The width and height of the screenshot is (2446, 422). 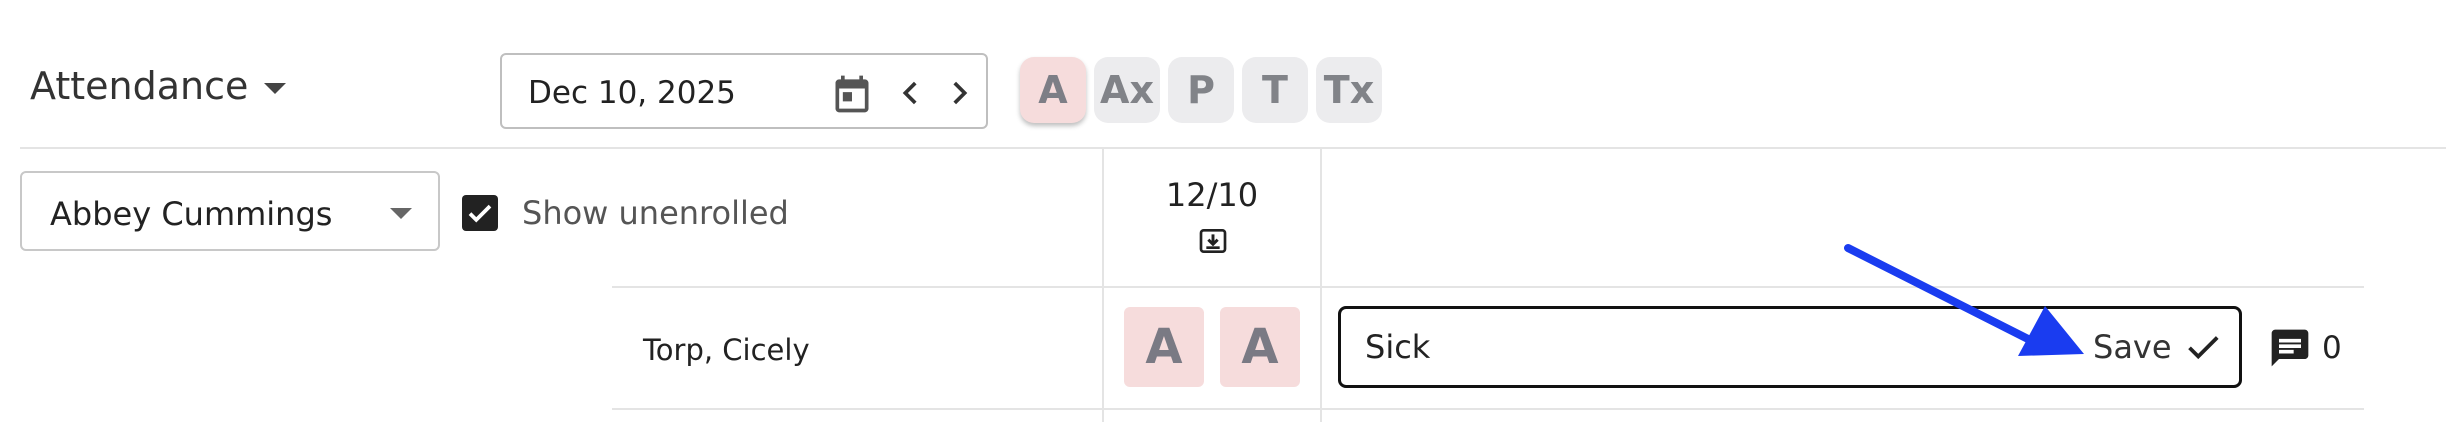 I want to click on student-select-value: Abbey Cummings, so click(x=191, y=214).